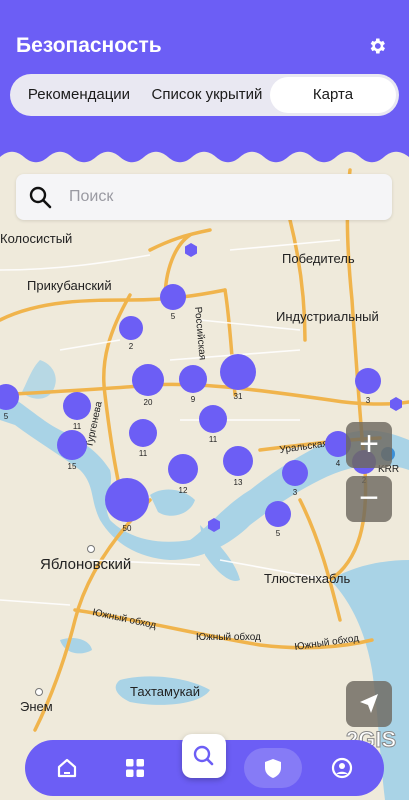  What do you see at coordinates (333, 95) in the screenshot?
I see `tab-map: Карта` at bounding box center [333, 95].